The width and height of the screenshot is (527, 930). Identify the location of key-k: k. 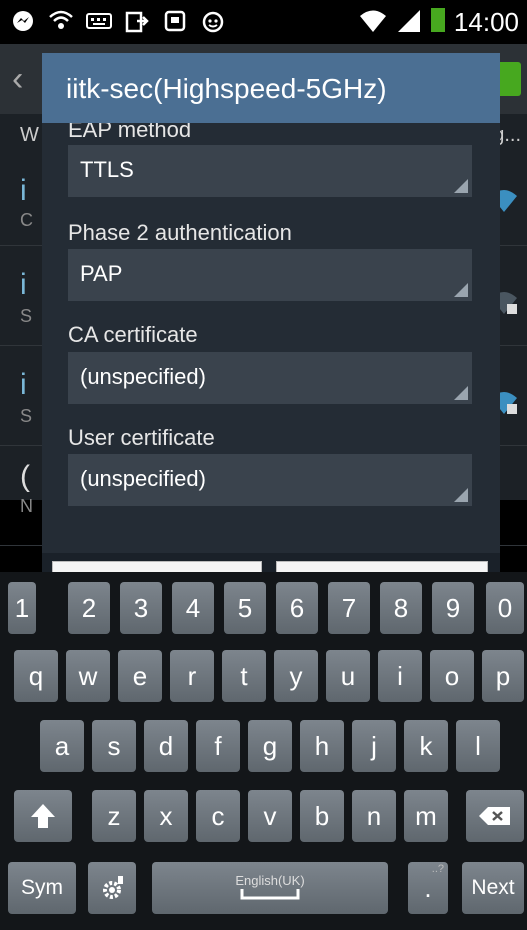
(426, 746).